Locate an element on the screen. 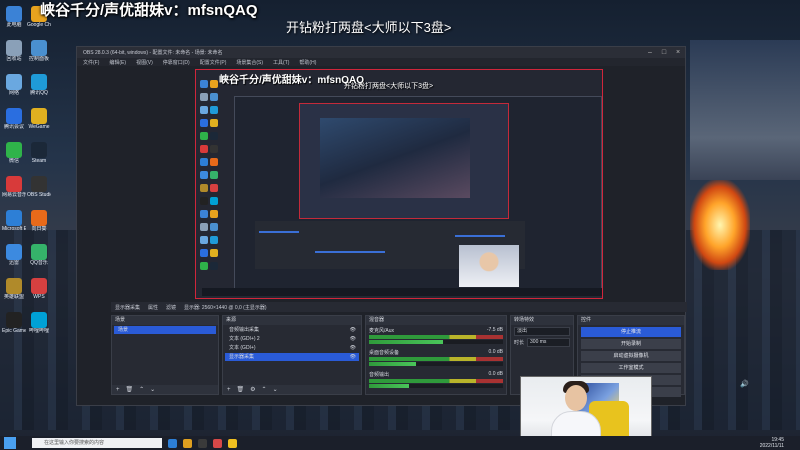 The image size is (800, 450). menu-item: 视图(V) is located at coordinates (144, 62).